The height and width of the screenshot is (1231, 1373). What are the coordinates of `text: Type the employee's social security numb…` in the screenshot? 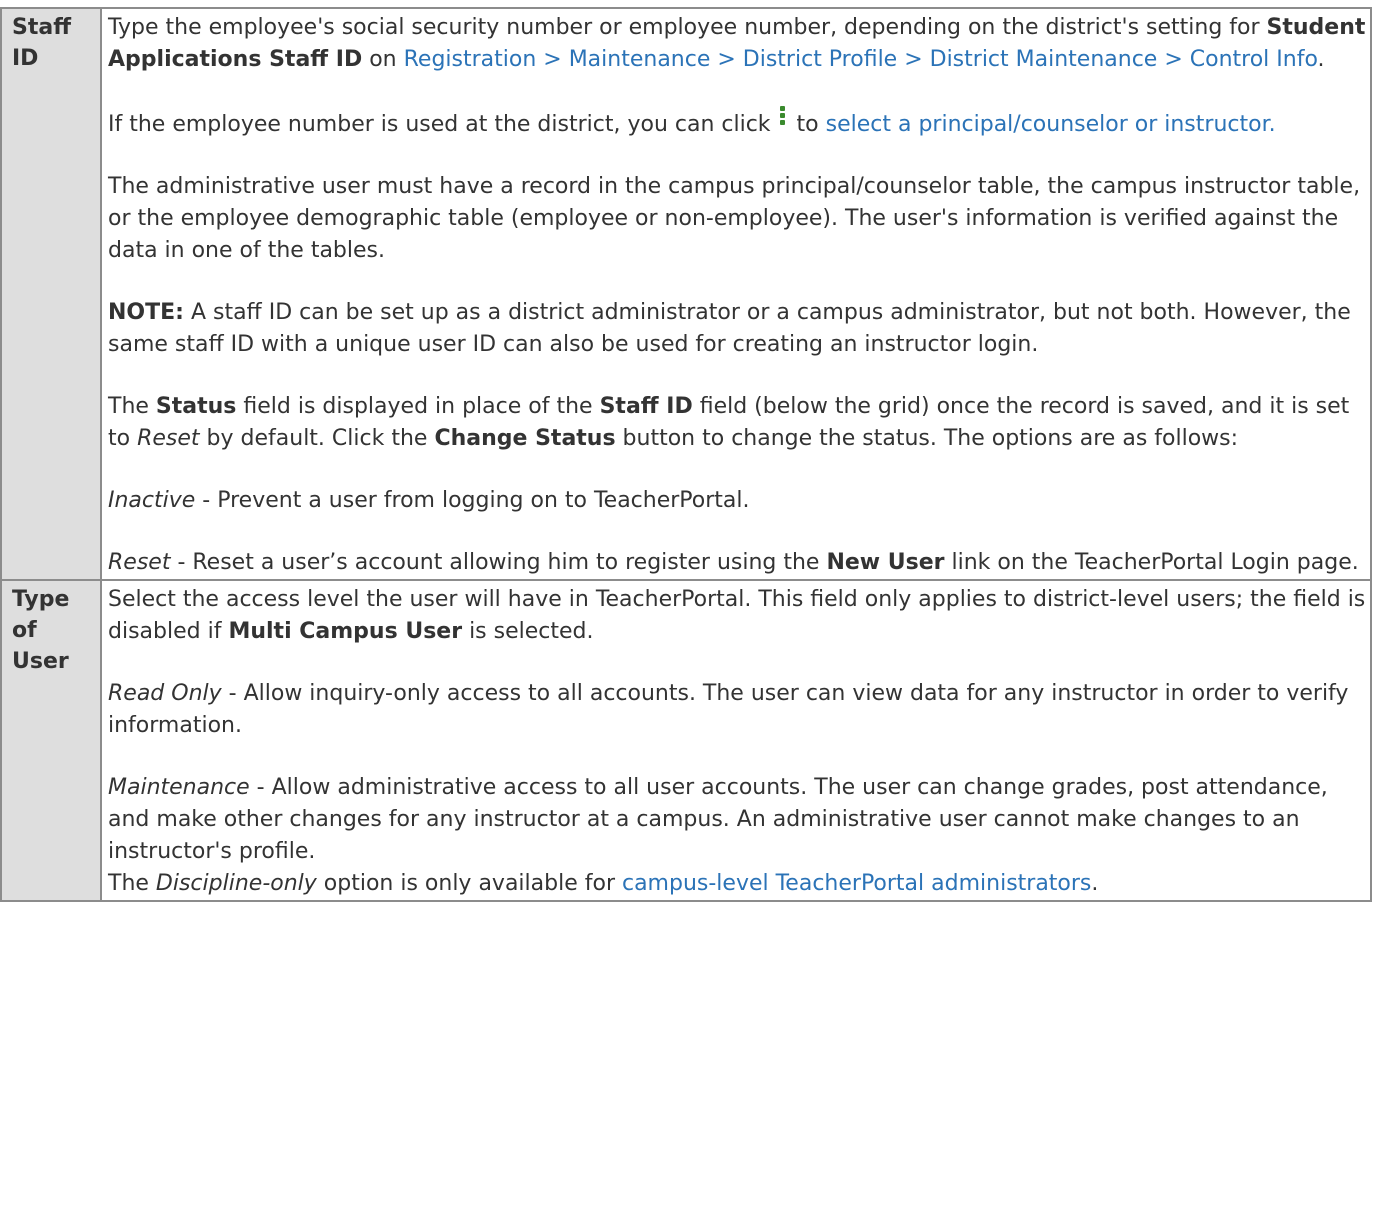 It's located at (687, 27).